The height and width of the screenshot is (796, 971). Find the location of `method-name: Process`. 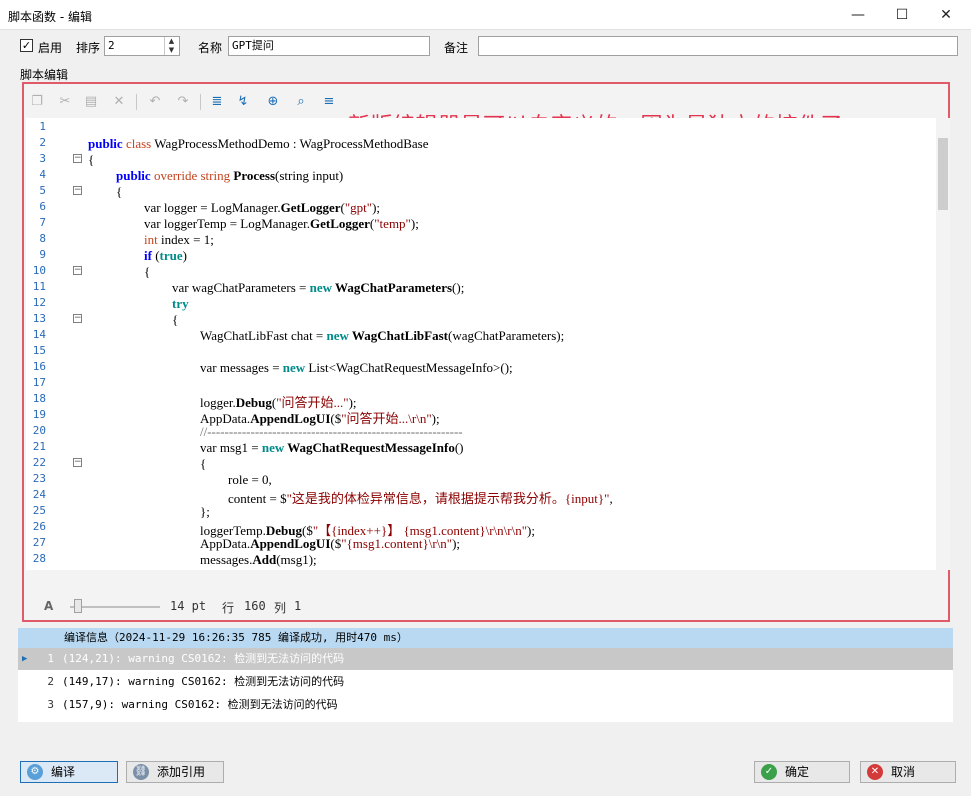

method-name: Process is located at coordinates (254, 175).